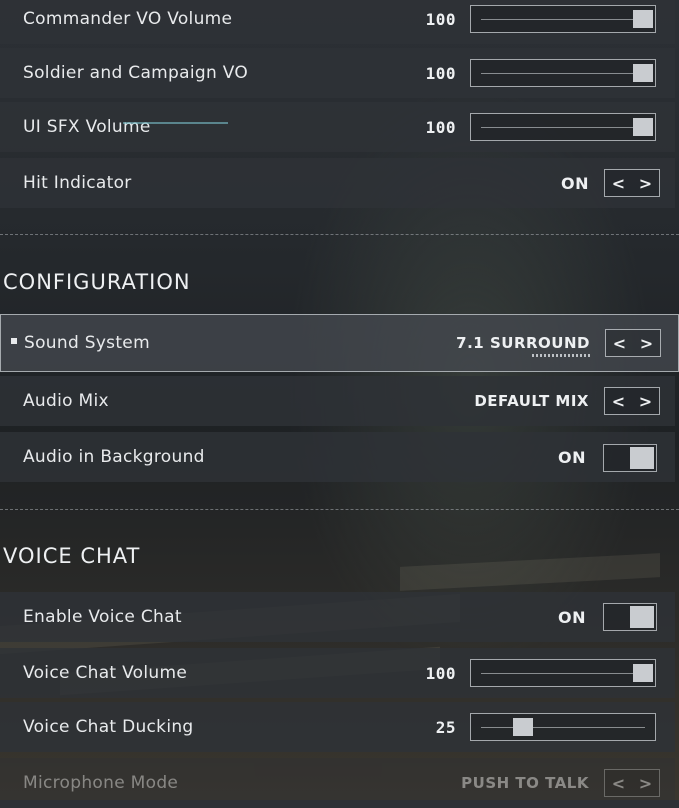 This screenshot has height=808, width=679. I want to click on setting-row-voice-chat-volume: Voice Chat Volume 100, so click(337, 673).